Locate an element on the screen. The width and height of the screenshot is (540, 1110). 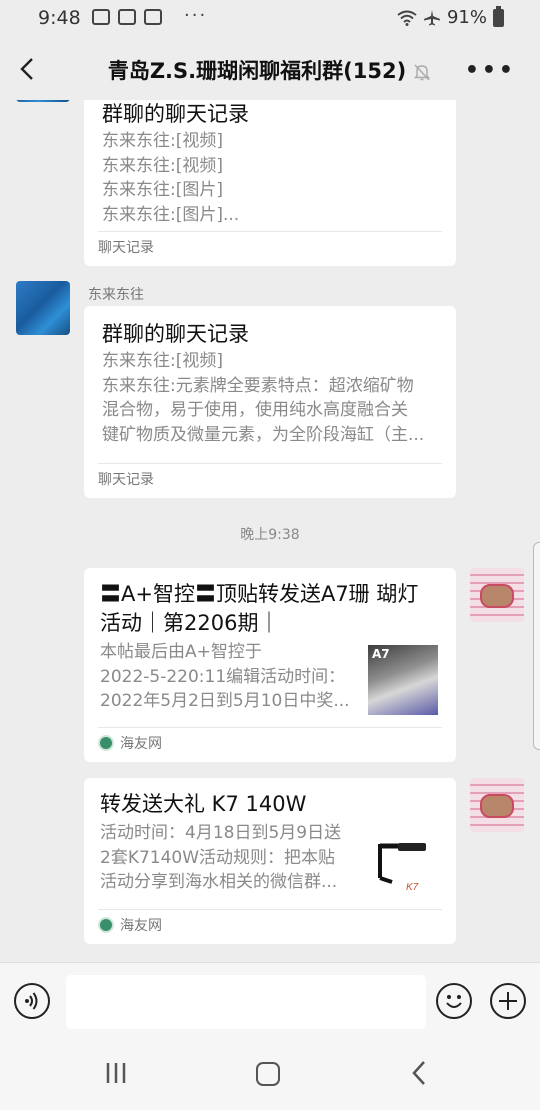
recent-apps-icon is located at coordinates (116, 1073).